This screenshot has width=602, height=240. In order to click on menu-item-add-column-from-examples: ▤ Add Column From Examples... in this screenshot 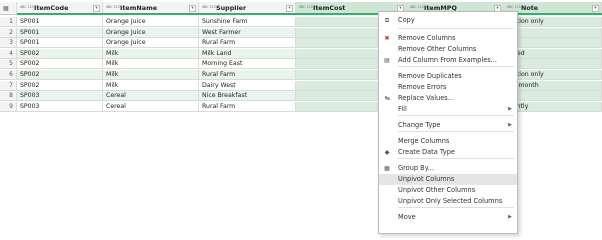, I will do `click(448, 60)`.